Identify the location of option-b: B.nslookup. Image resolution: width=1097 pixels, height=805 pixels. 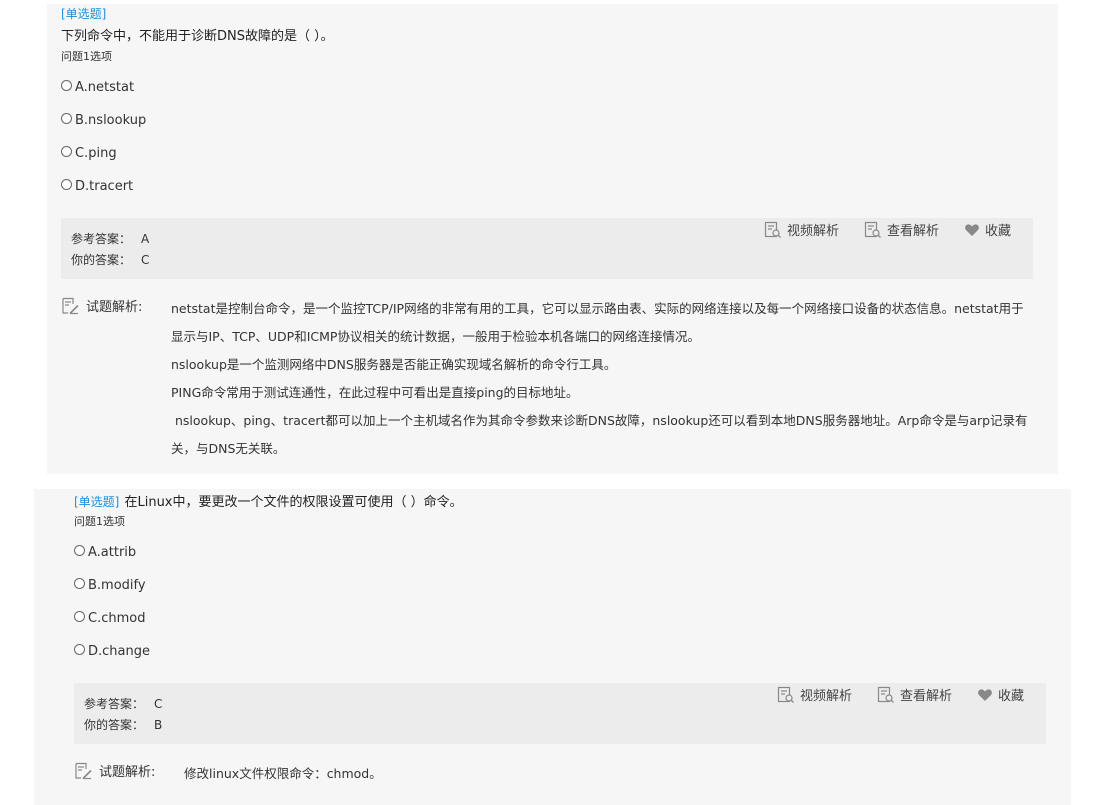
(103, 120).